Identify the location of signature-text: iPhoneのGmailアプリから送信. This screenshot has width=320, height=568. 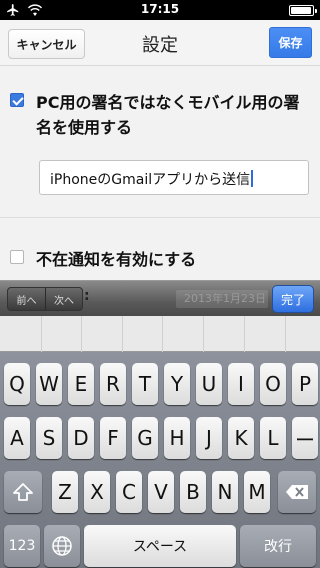
(150, 180).